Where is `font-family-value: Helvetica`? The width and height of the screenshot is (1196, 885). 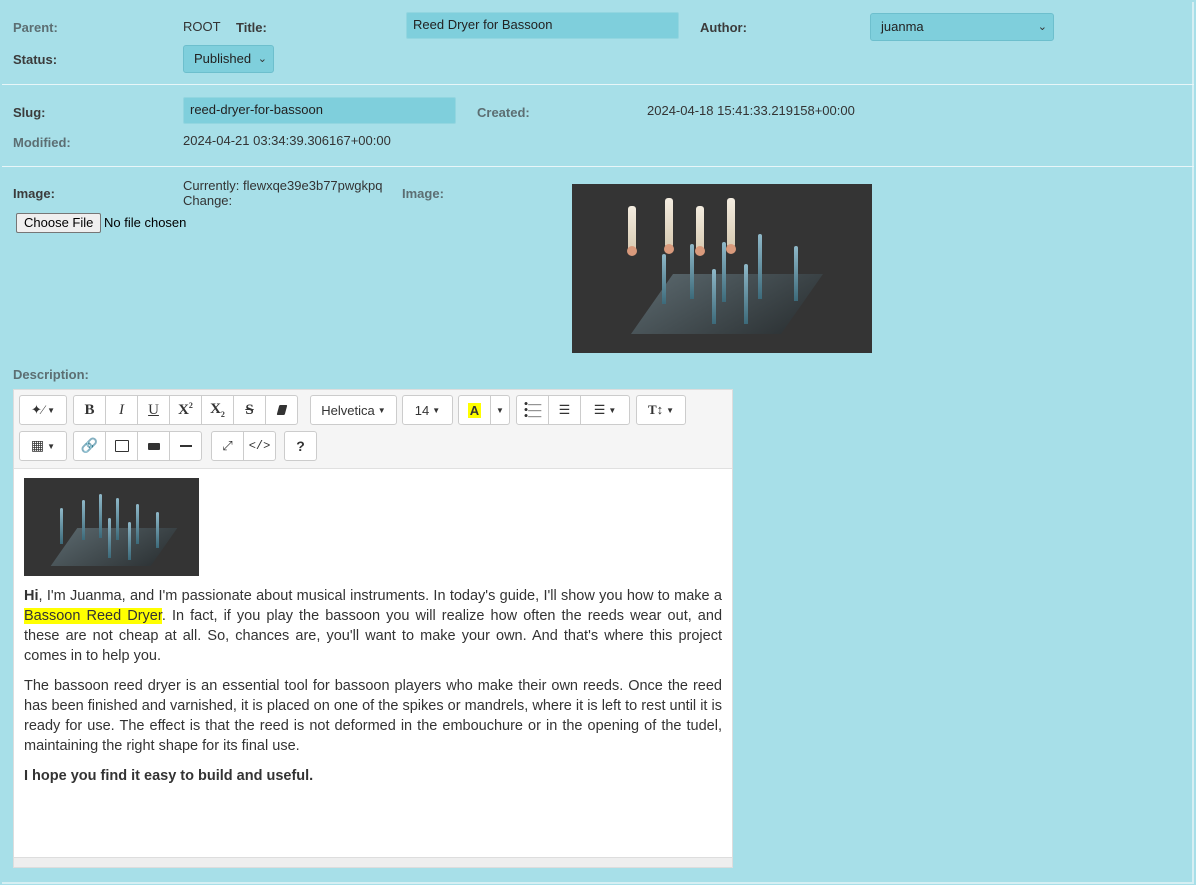
font-family-value: Helvetica is located at coordinates (348, 410).